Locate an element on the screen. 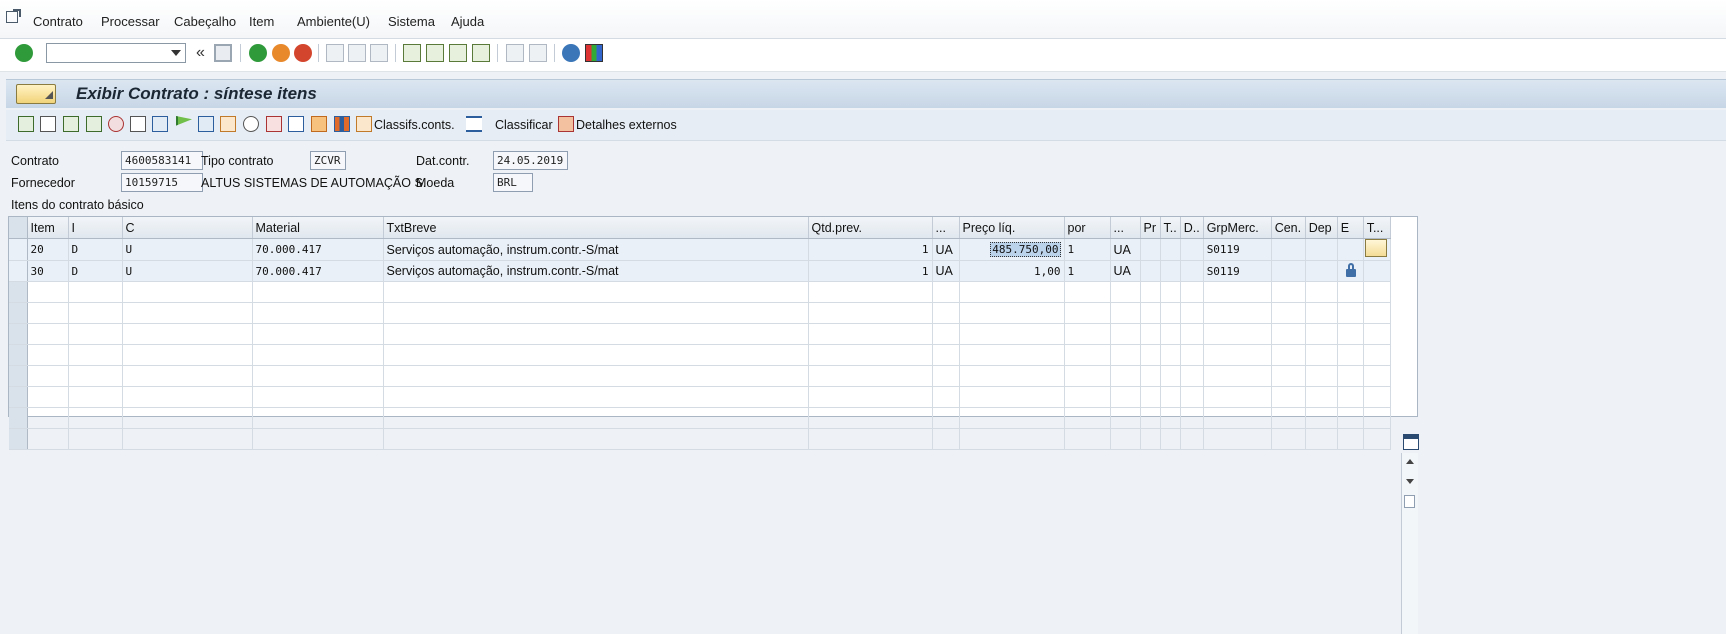  statistics-icon is located at coordinates (228, 124).